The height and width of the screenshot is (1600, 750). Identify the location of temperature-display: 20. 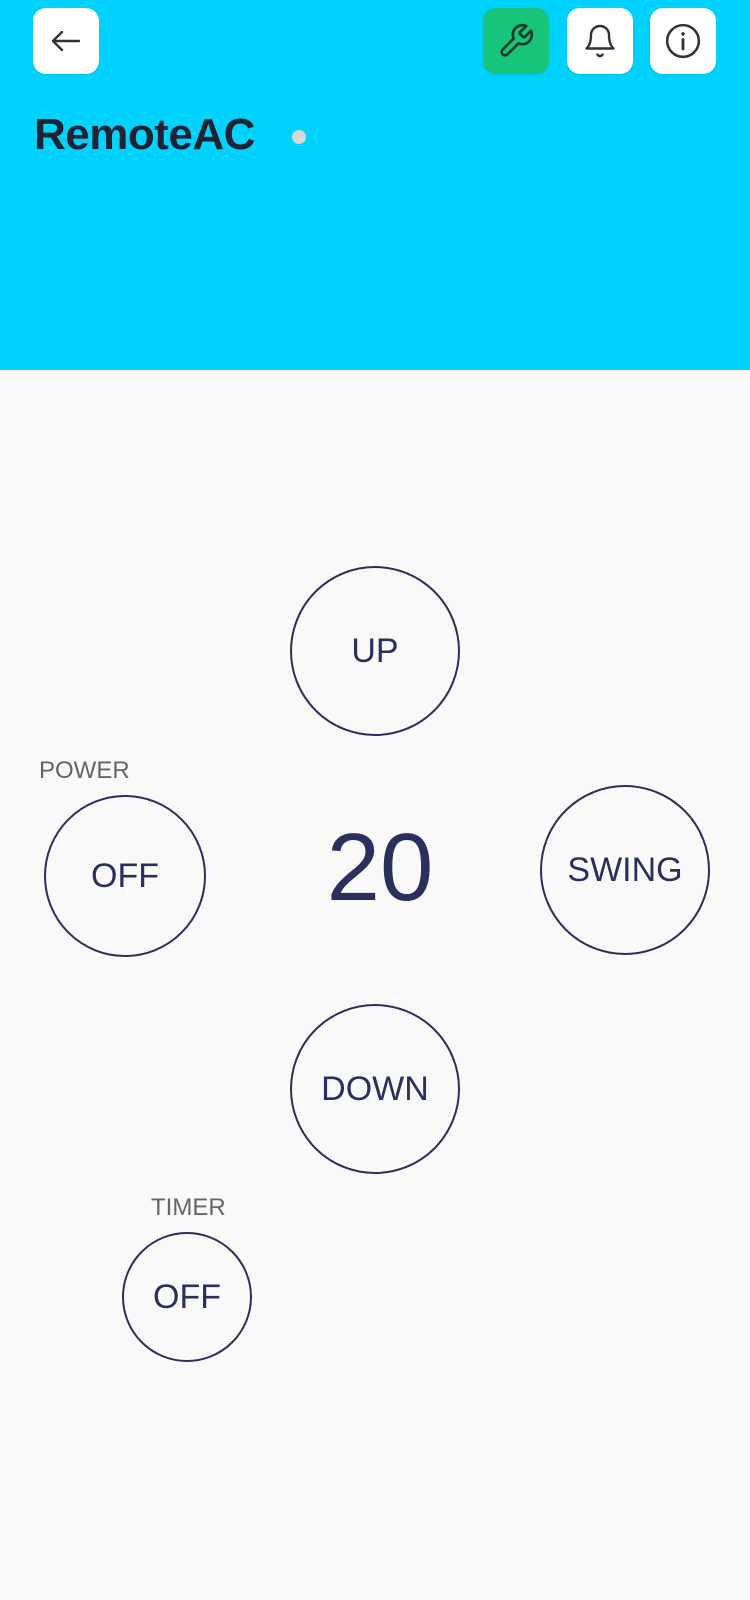
(380, 867).